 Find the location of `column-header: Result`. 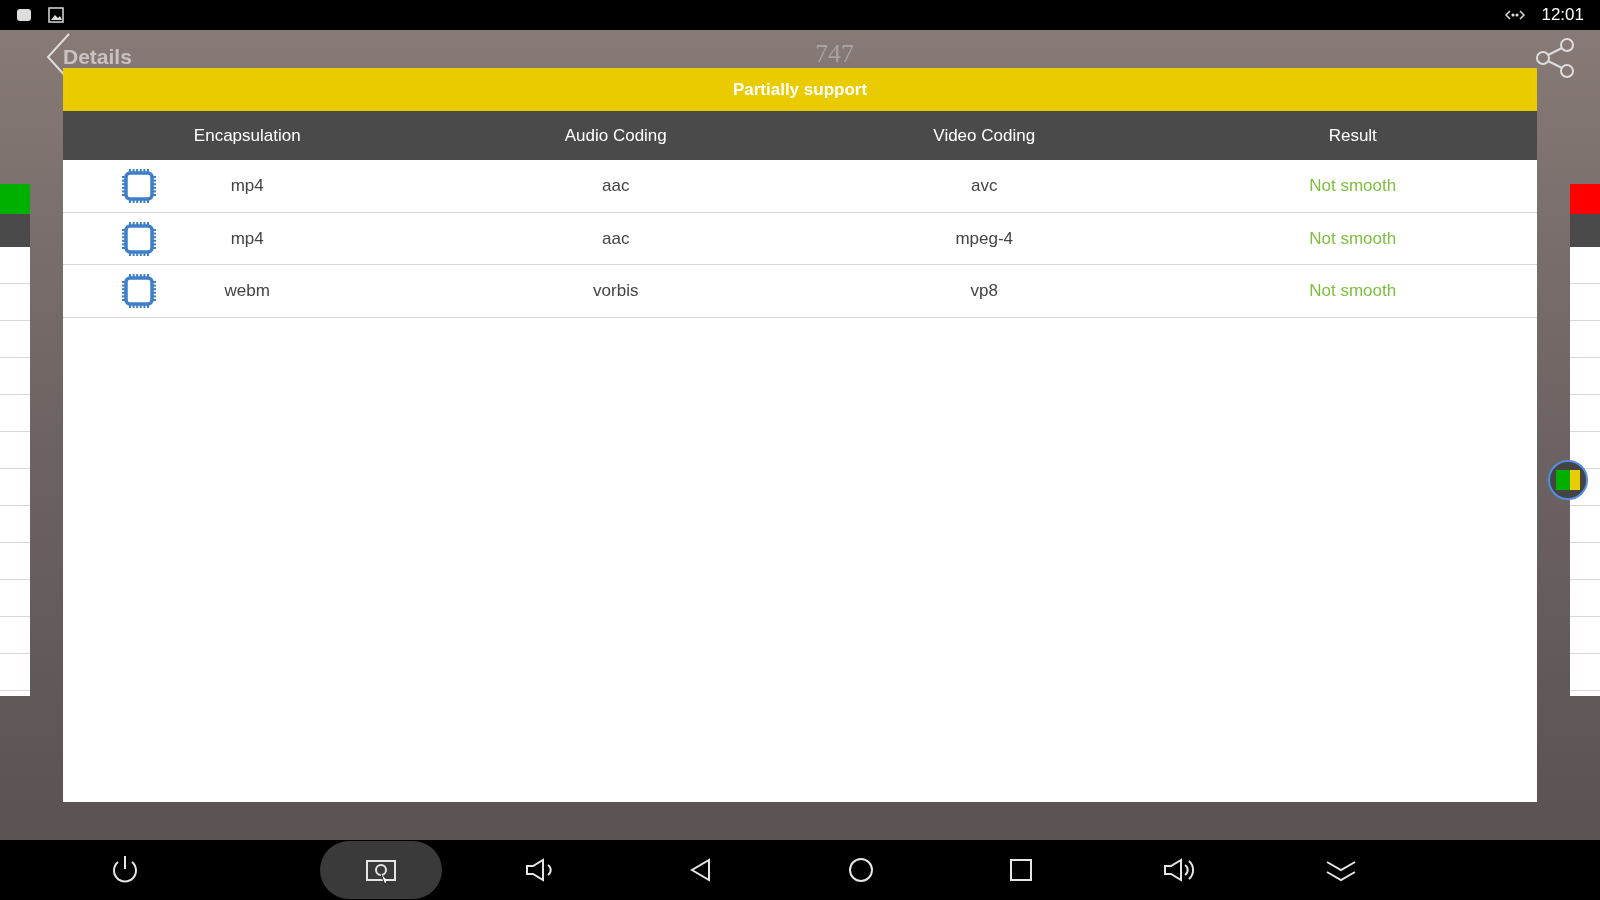

column-header: Result is located at coordinates (1352, 135).